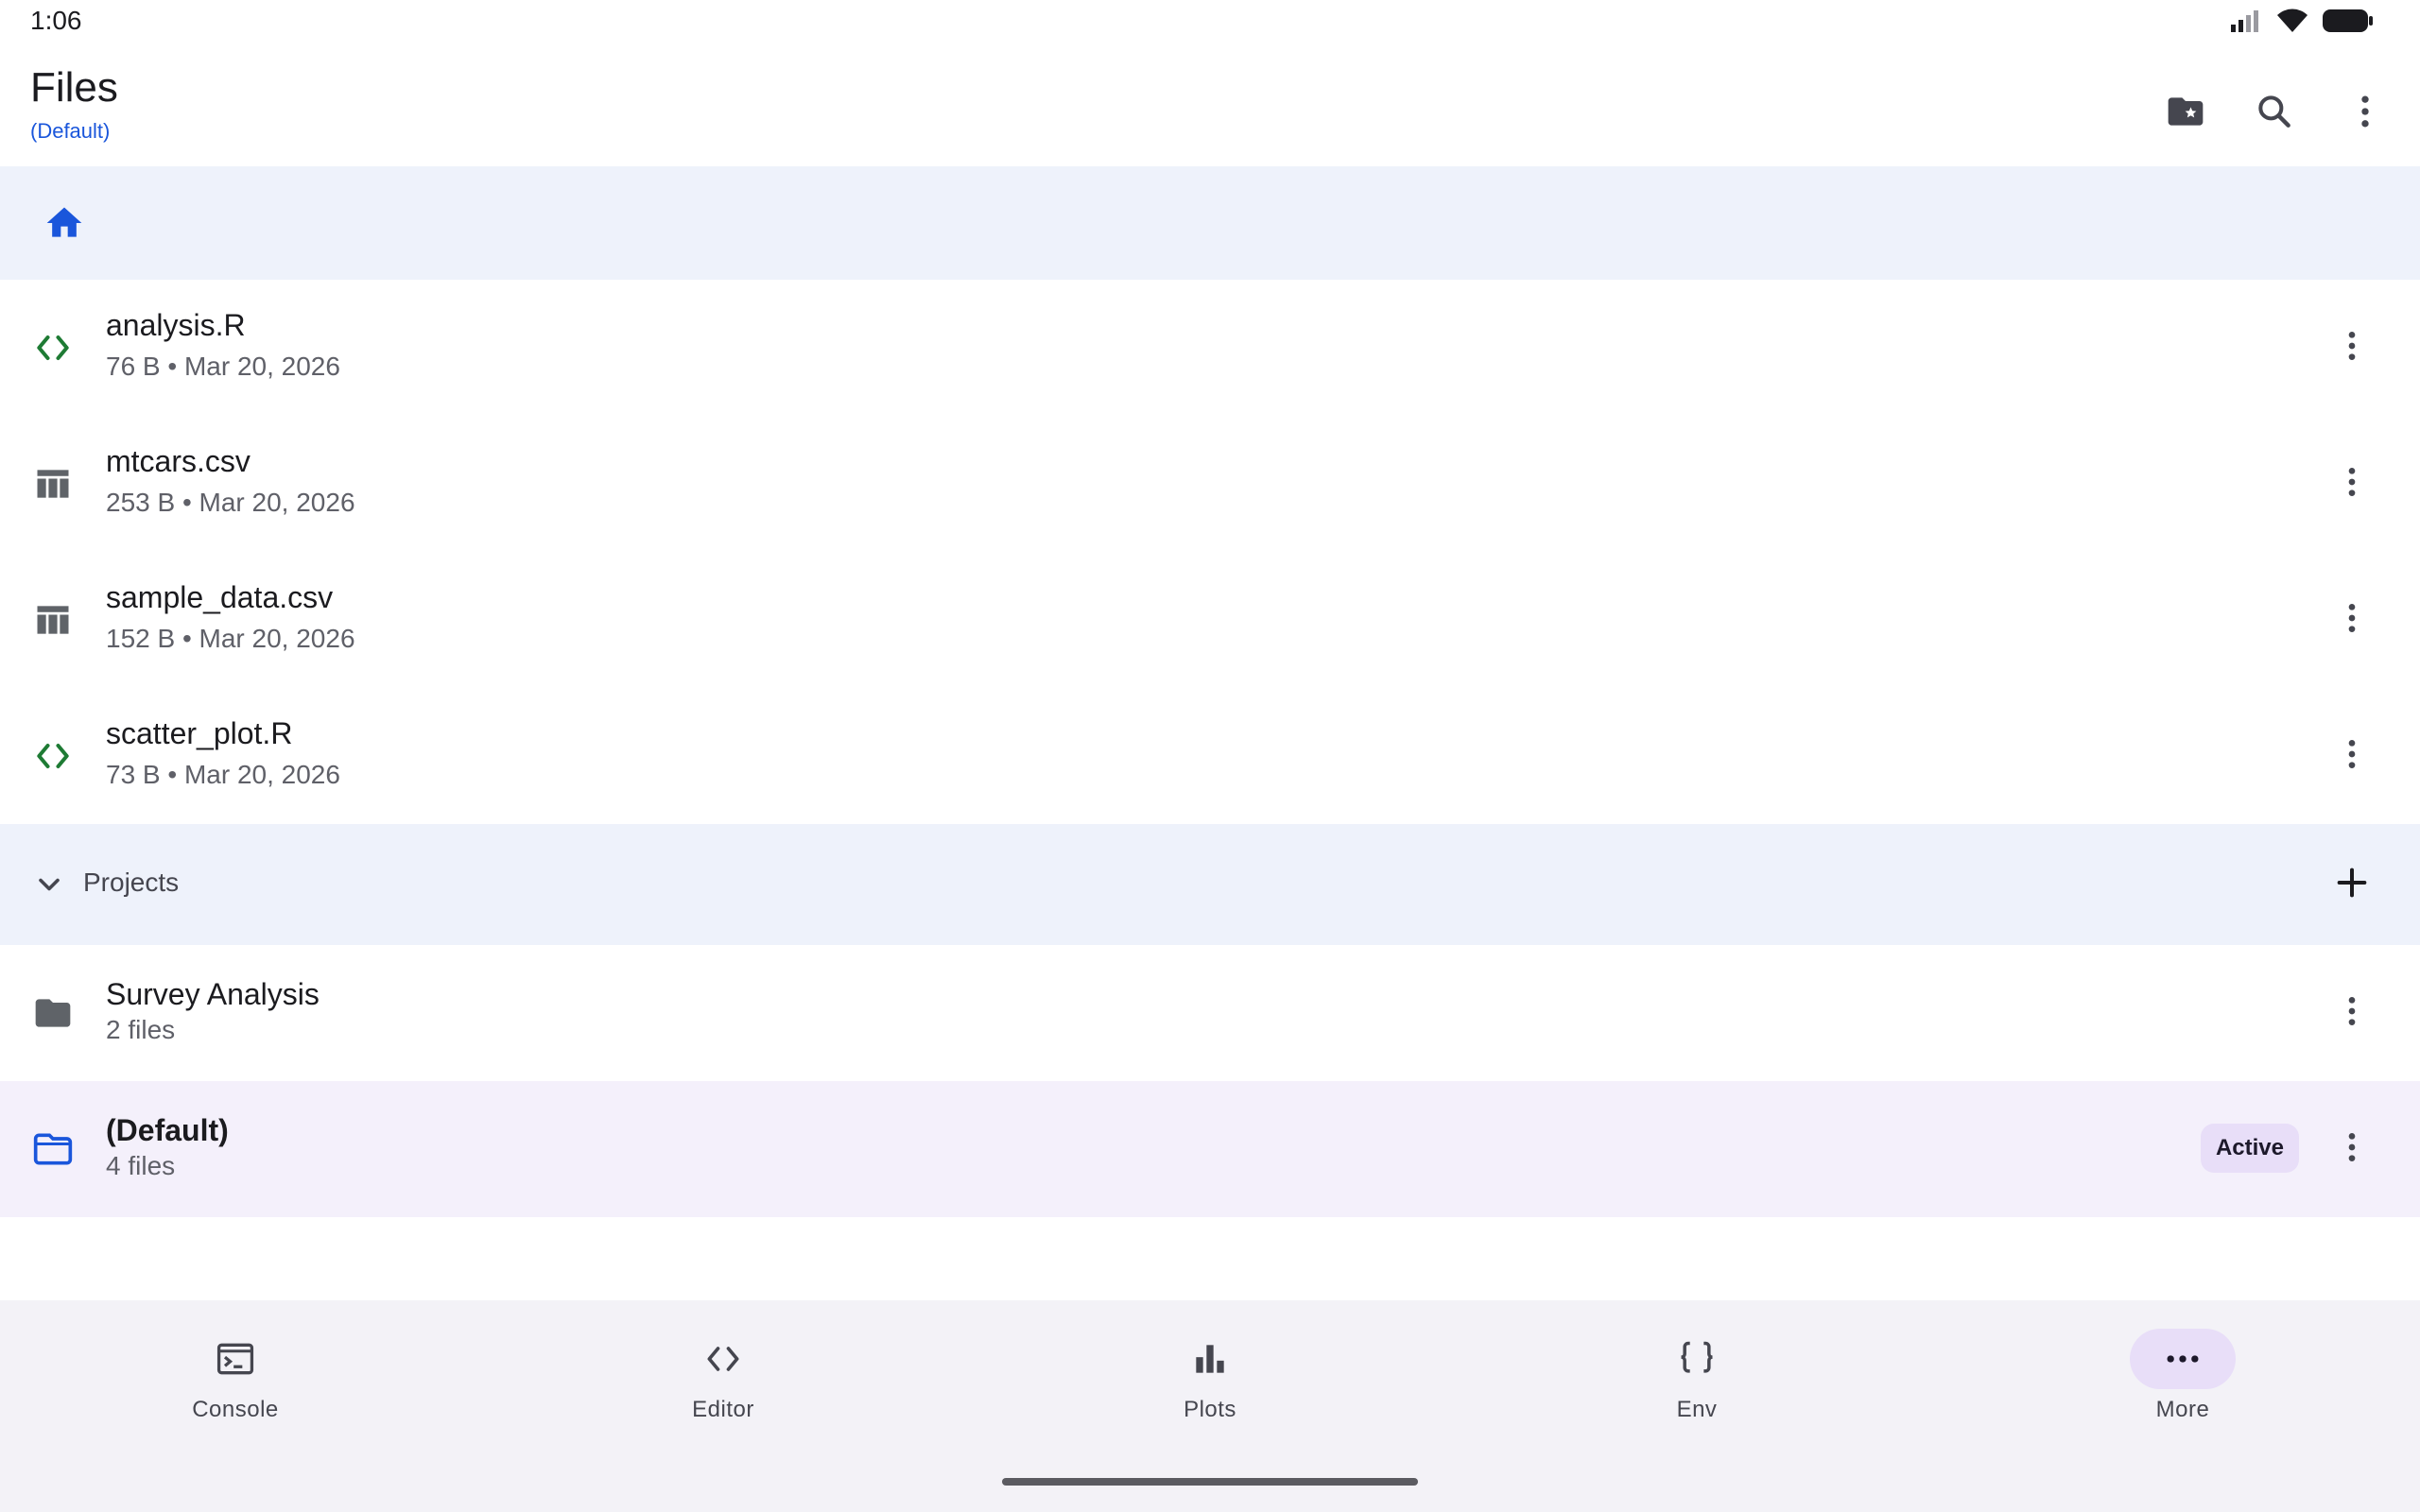 This screenshot has height=1512, width=2420. I want to click on breadcrumb, so click(1210, 223).